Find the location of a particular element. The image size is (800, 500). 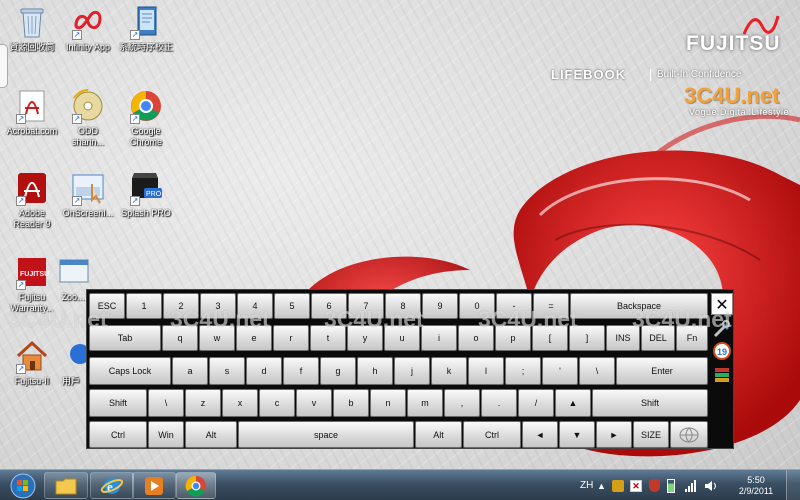

key-fn: Fn is located at coordinates (692, 338).